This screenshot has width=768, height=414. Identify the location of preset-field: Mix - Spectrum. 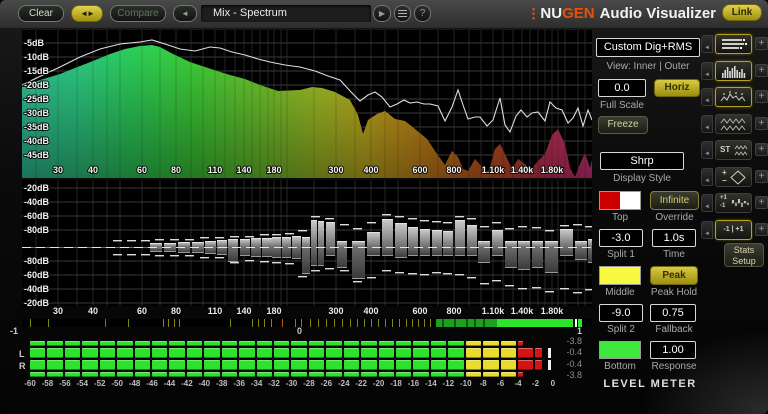
(286, 13).